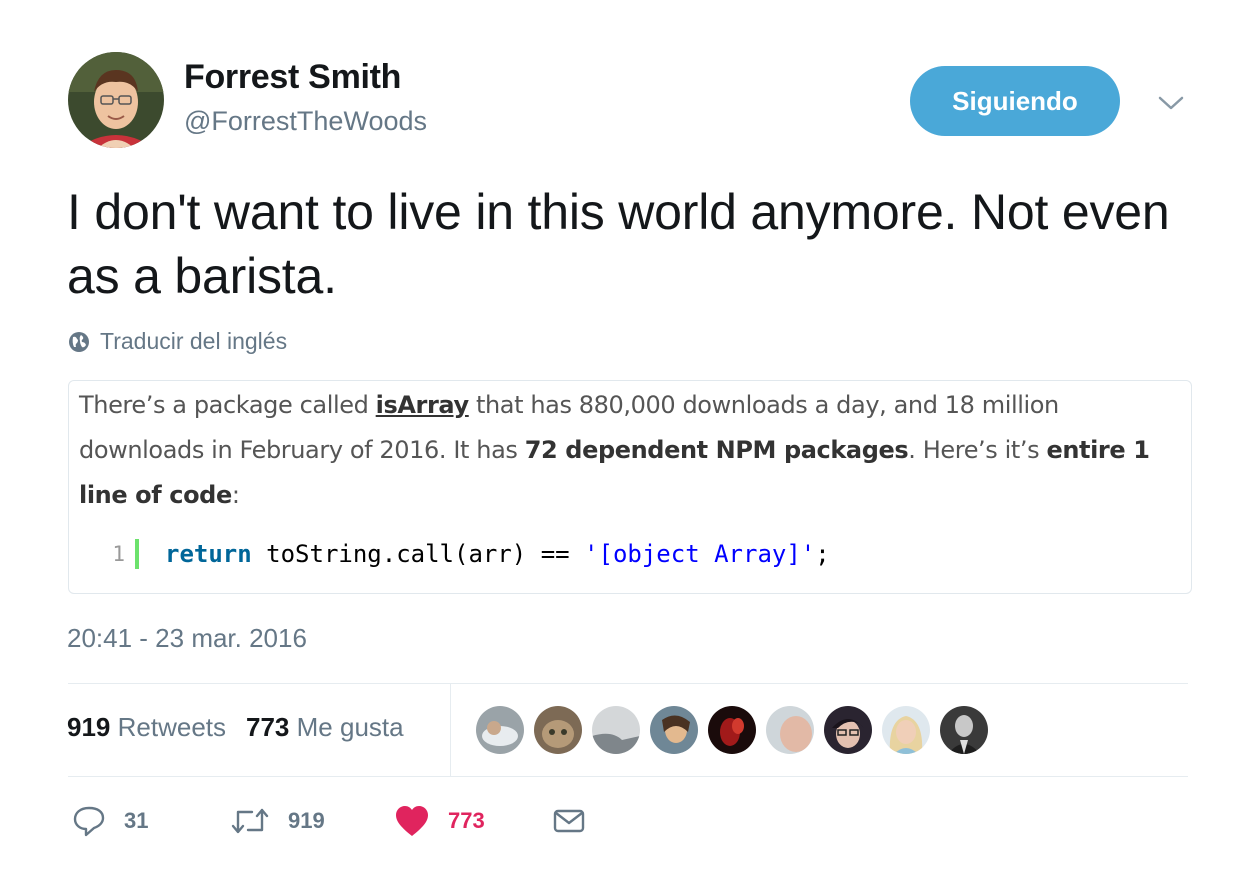 Image resolution: width=1254 pixels, height=886 pixels. I want to click on code-expression: toString.call(arr) ==, so click(418, 554).